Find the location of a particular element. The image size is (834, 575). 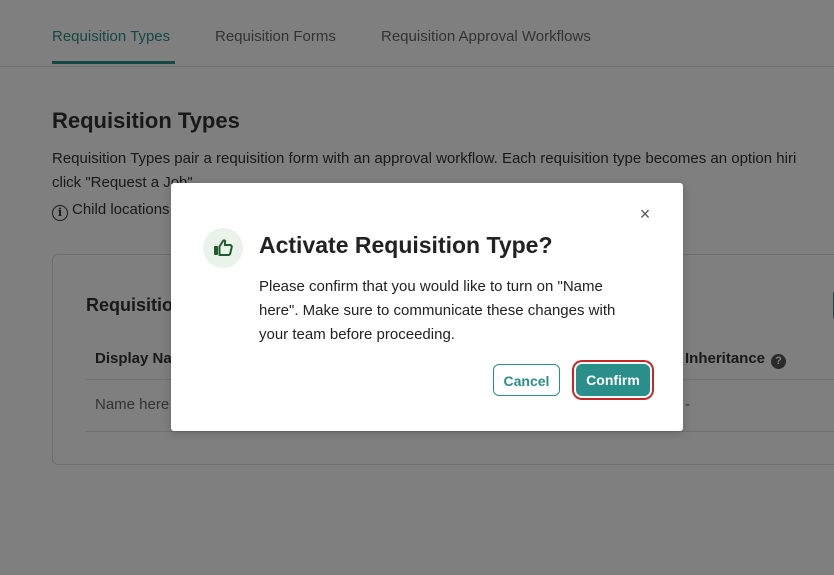

thumbs-up-icon is located at coordinates (223, 248).